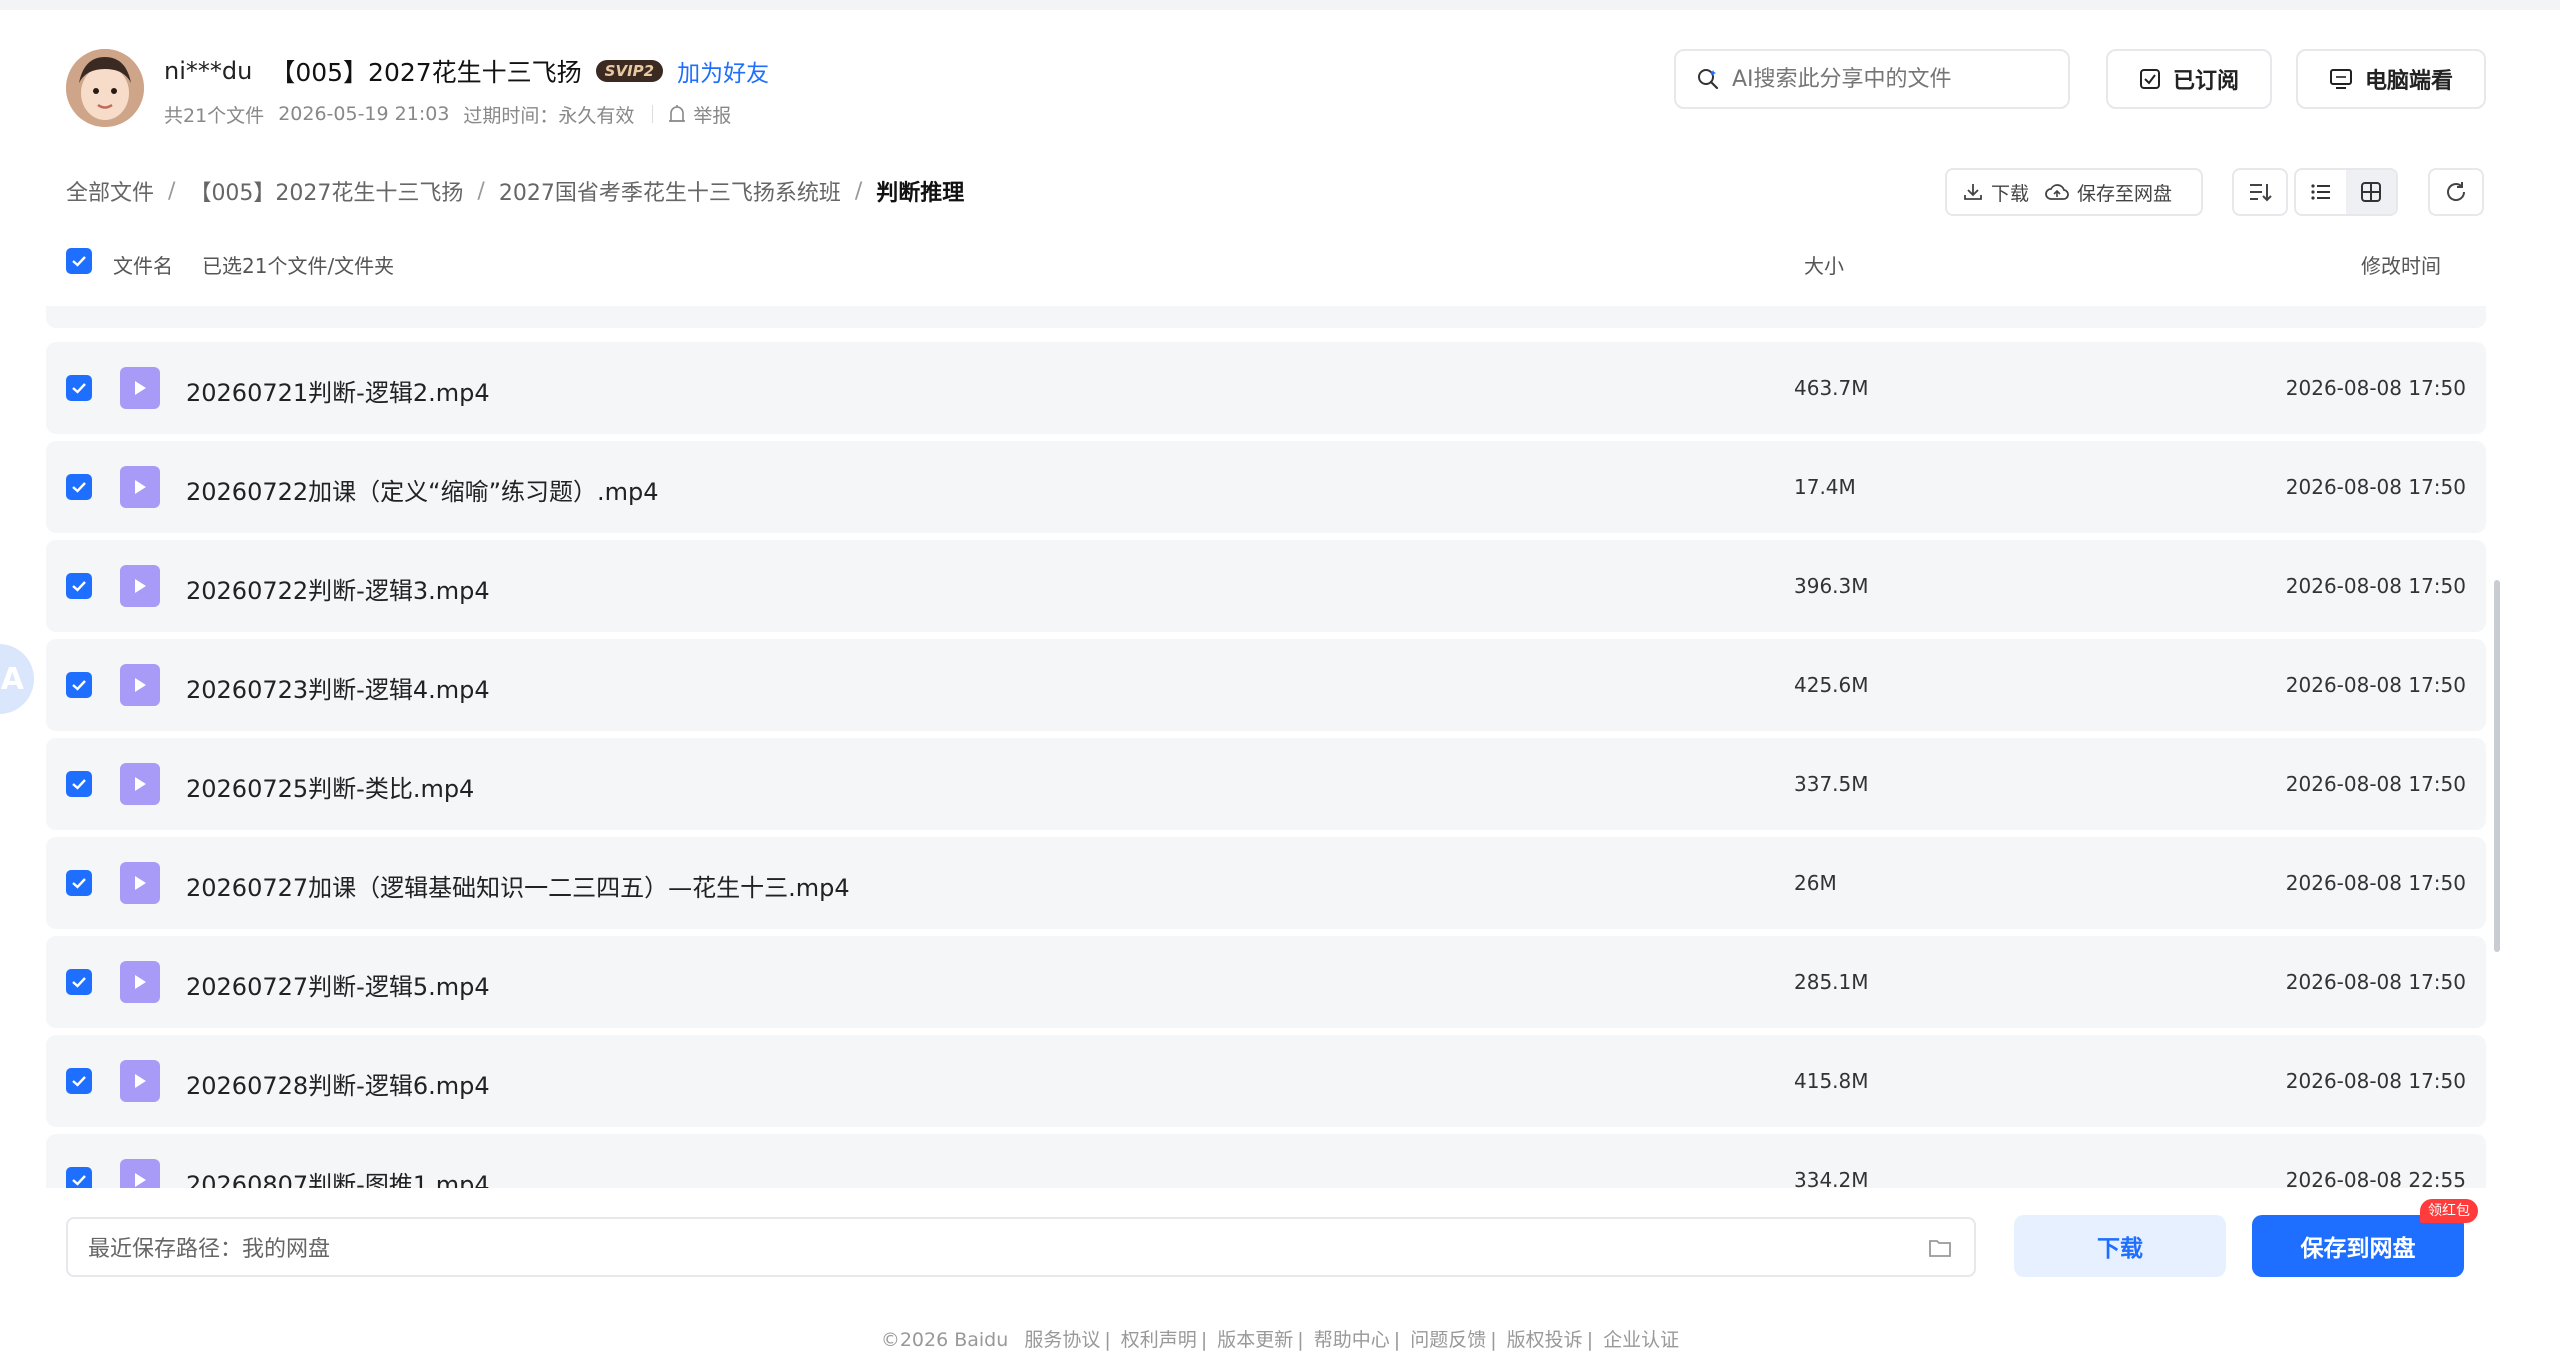 Image resolution: width=2560 pixels, height=1372 pixels. What do you see at coordinates (1062, 1340) in the screenshot?
I see `footer-link-service: 服务协议` at bounding box center [1062, 1340].